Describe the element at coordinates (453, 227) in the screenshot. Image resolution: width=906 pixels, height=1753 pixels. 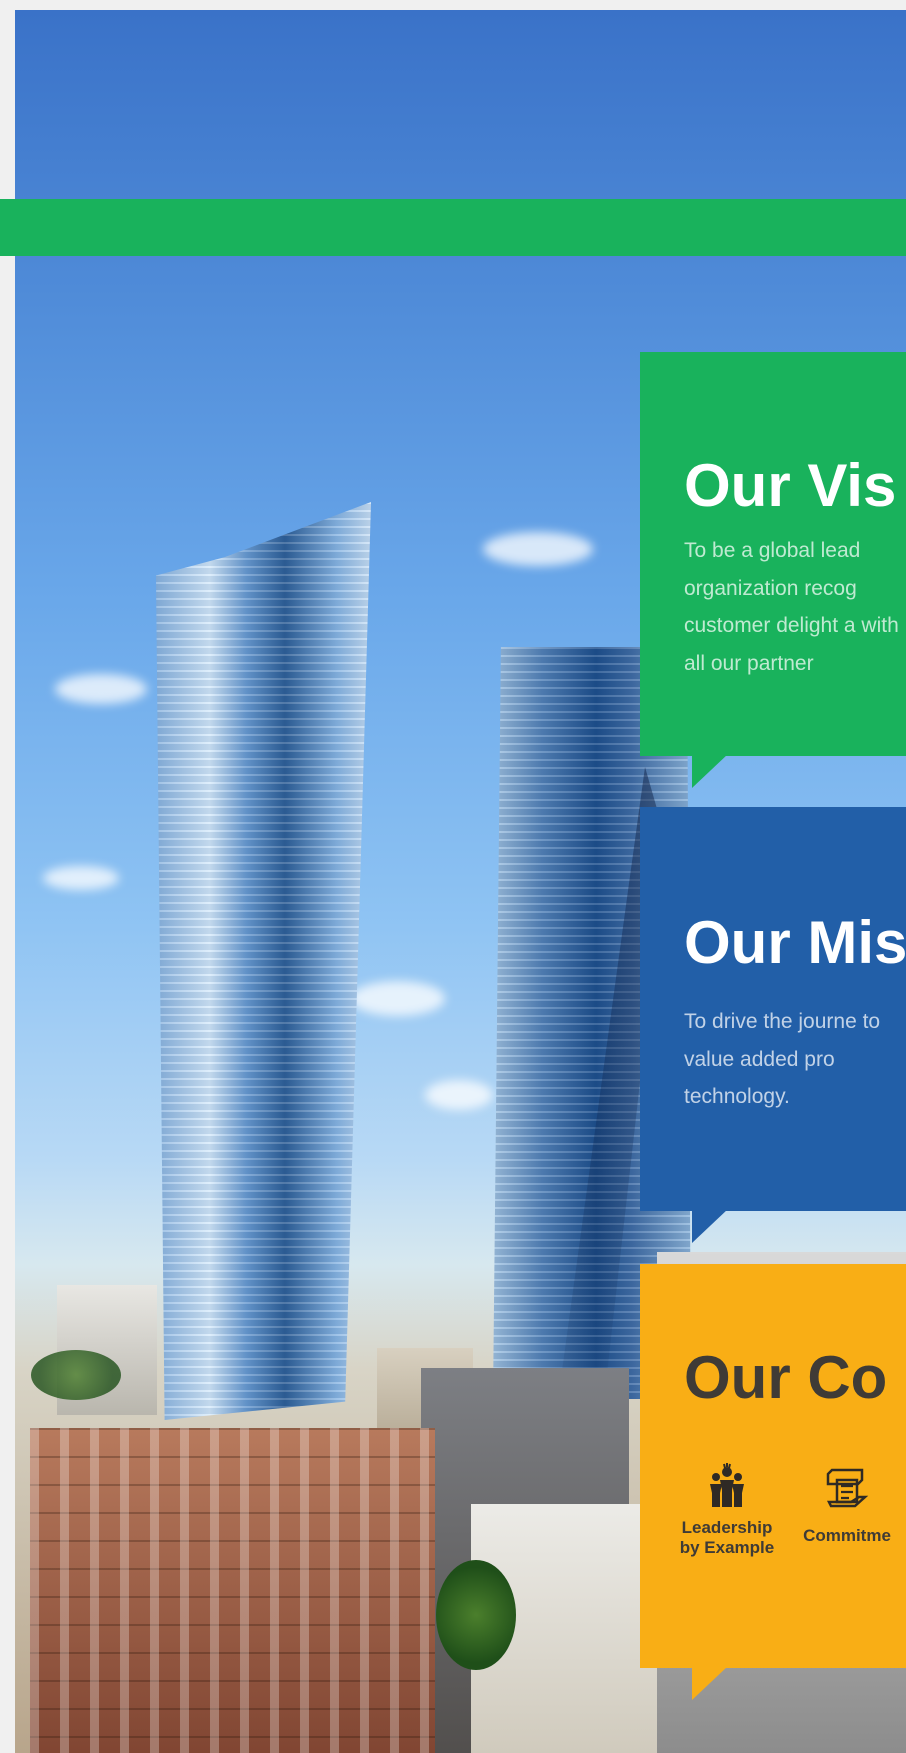
I see `green-header-strip` at that location.